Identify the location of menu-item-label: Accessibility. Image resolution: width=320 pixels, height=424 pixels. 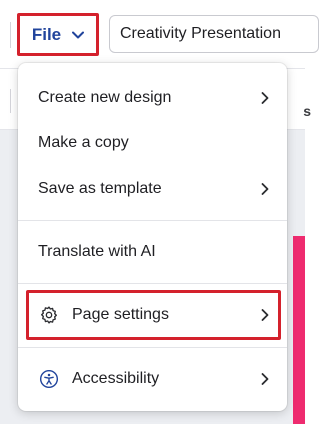
(116, 378).